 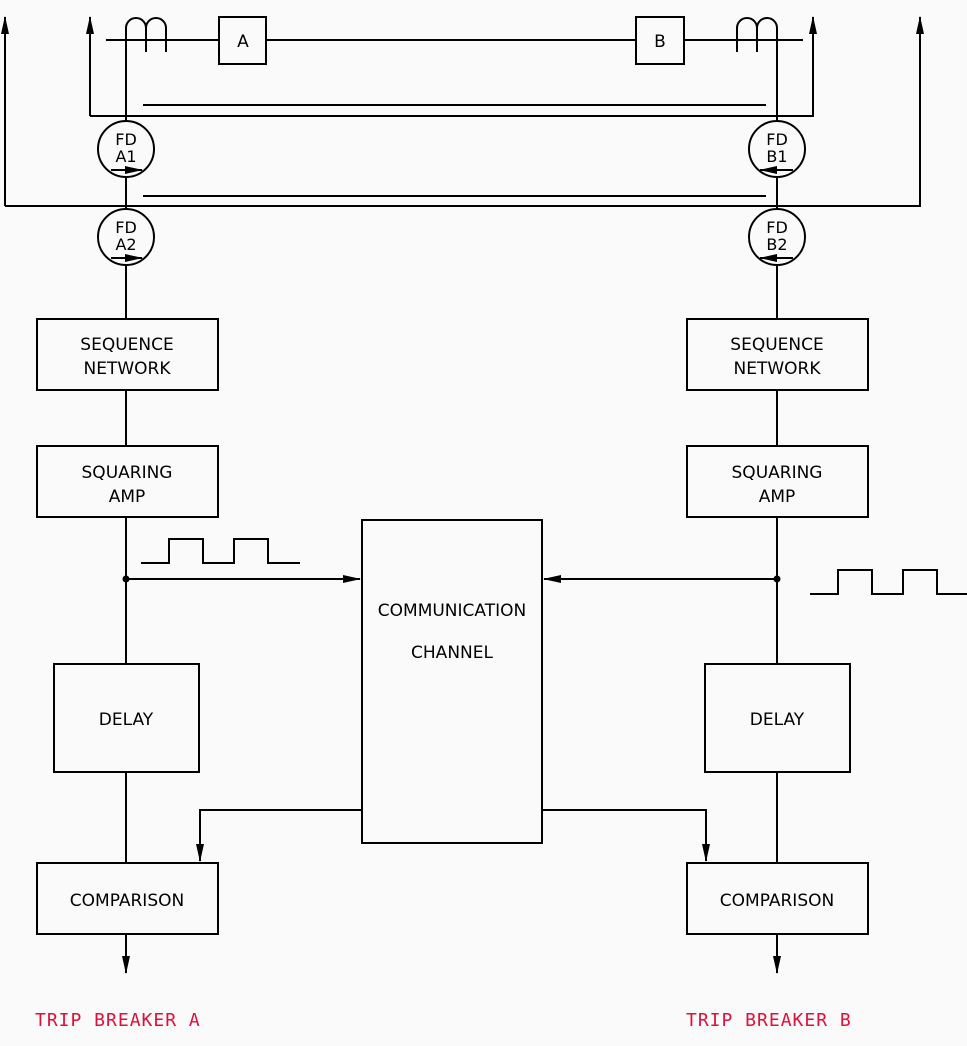 I want to click on delay-a: DELAY, so click(x=126, y=718).